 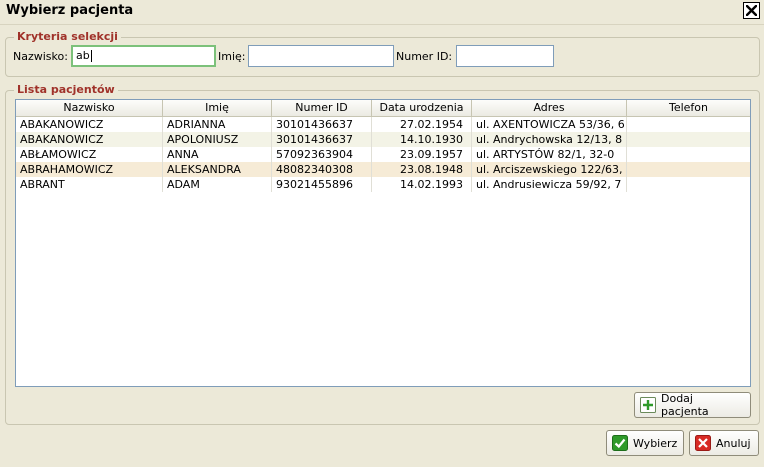 What do you see at coordinates (217, 169) in the screenshot?
I see `cell-name: ALEKSANDRA` at bounding box center [217, 169].